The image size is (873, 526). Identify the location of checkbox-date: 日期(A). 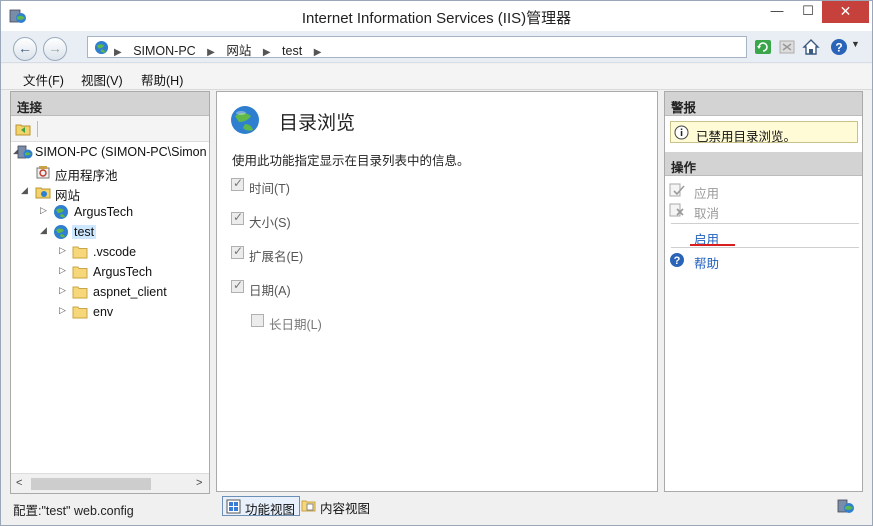
(291, 288).